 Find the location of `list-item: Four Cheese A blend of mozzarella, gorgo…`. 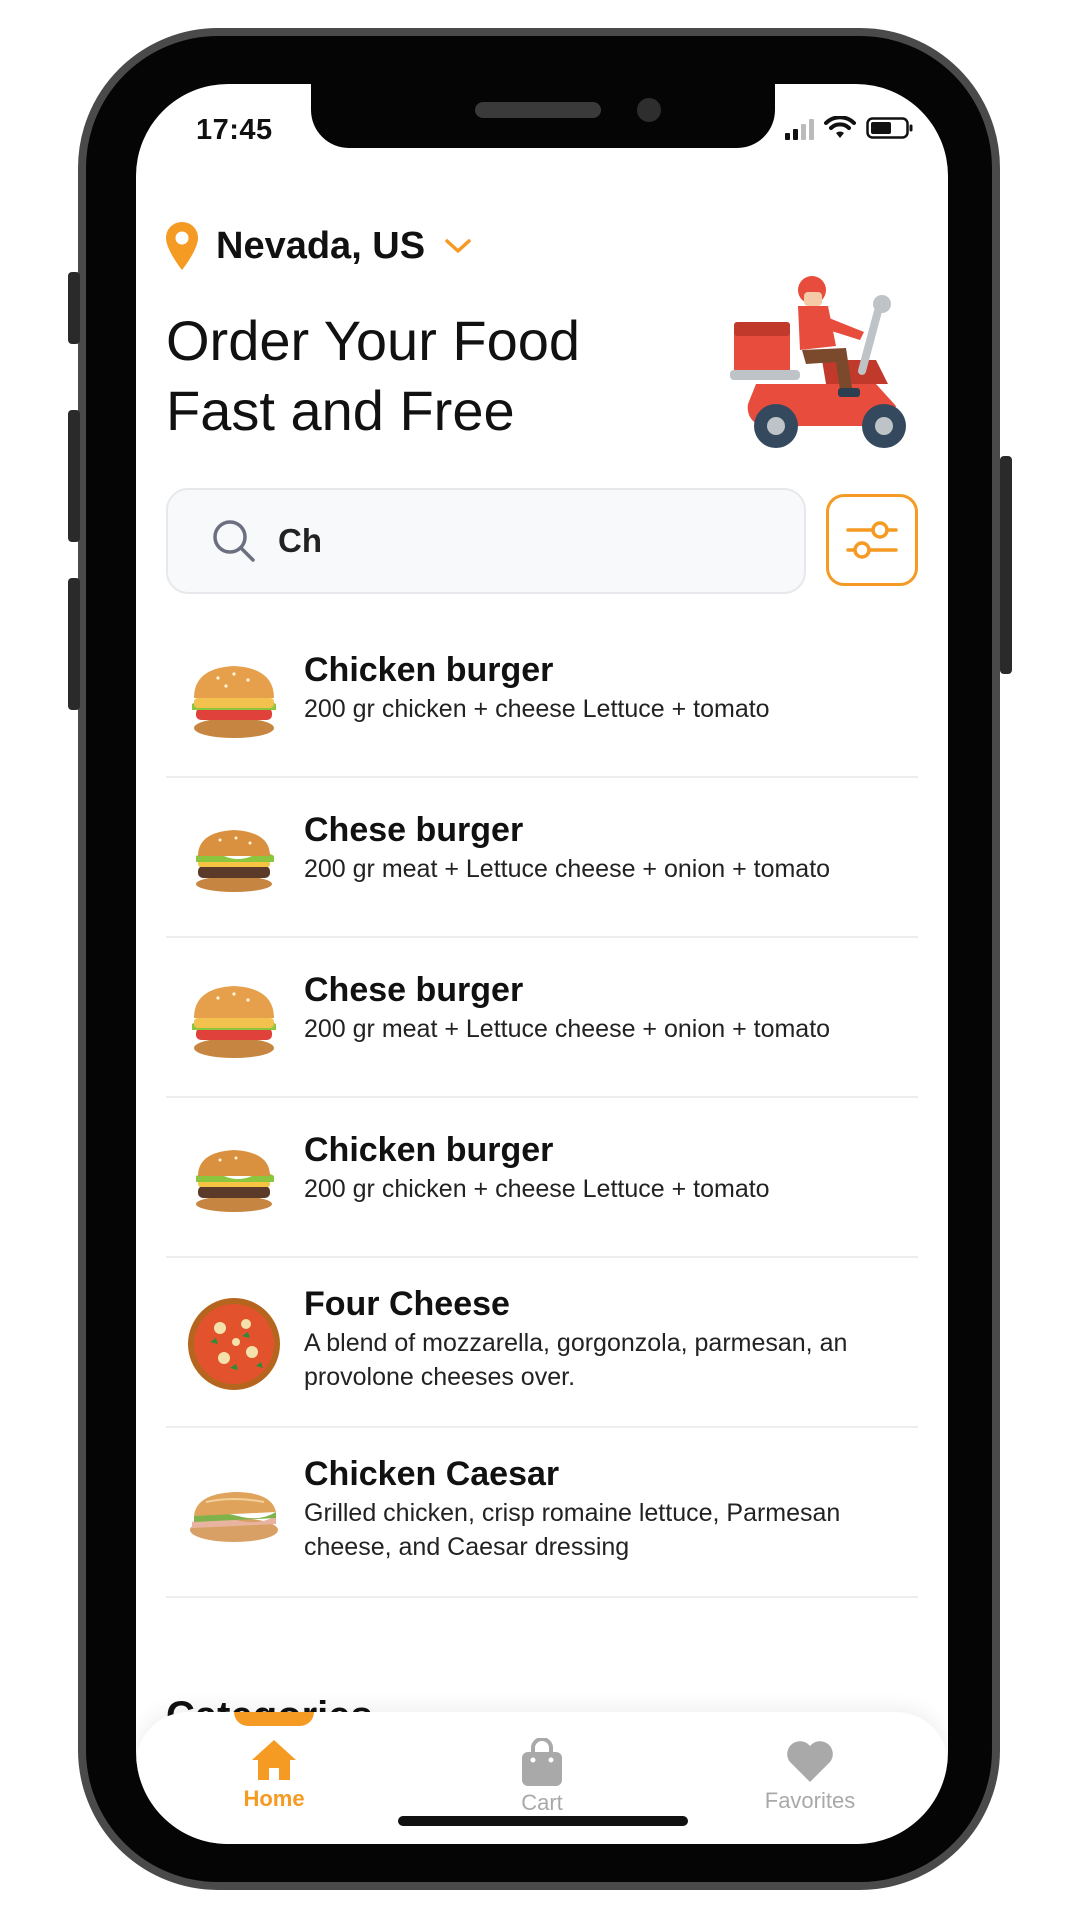

list-item: Four Cheese A blend of mozzarella, gorgo… is located at coordinates (542, 1343).